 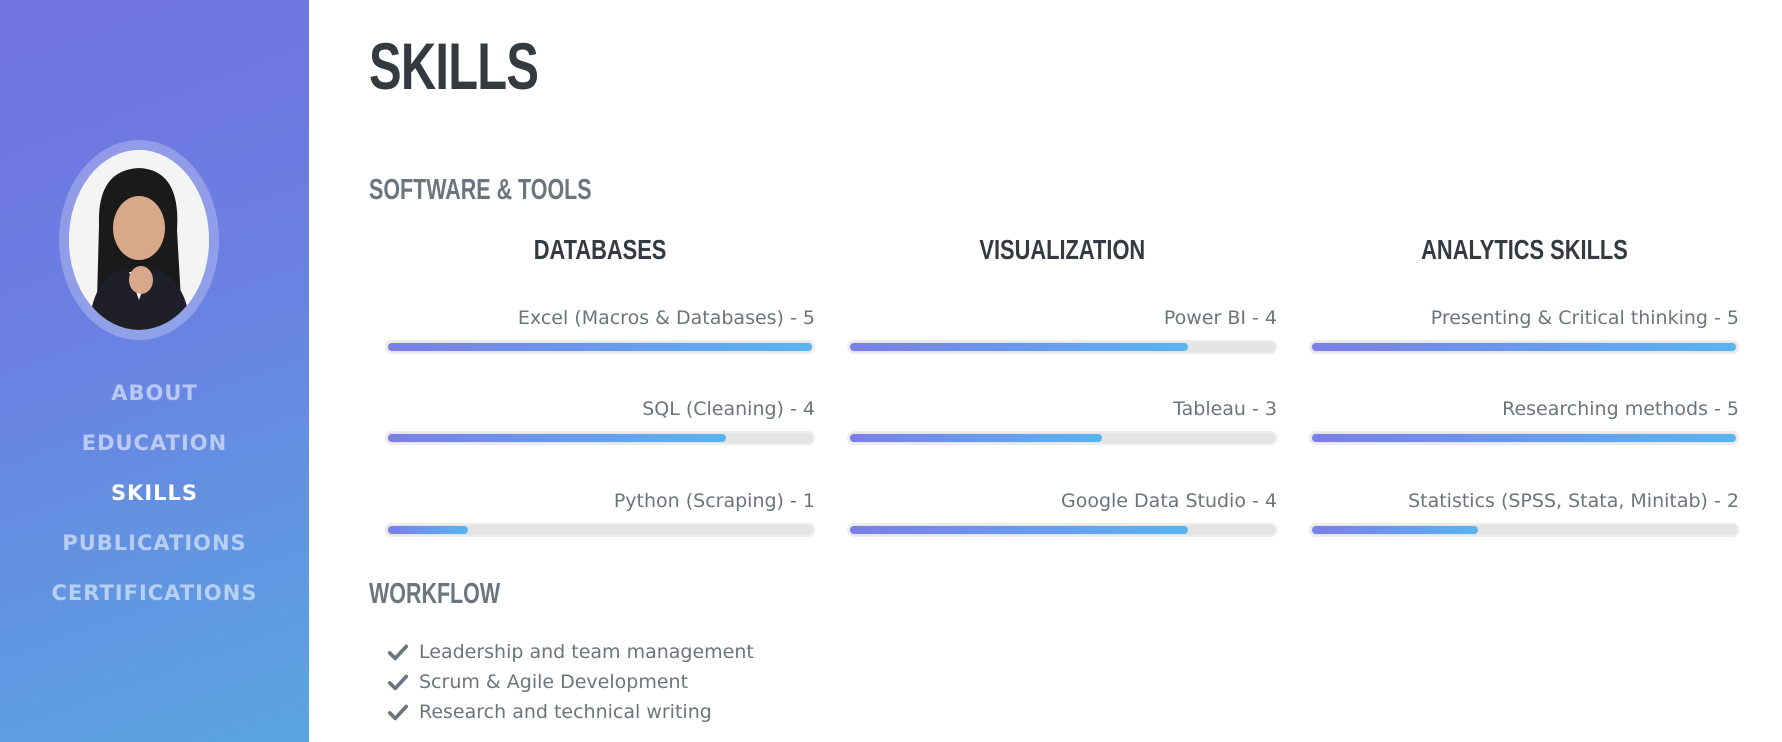 What do you see at coordinates (554, 682) in the screenshot?
I see `workflow-item-text: Scrum & Agile Development` at bounding box center [554, 682].